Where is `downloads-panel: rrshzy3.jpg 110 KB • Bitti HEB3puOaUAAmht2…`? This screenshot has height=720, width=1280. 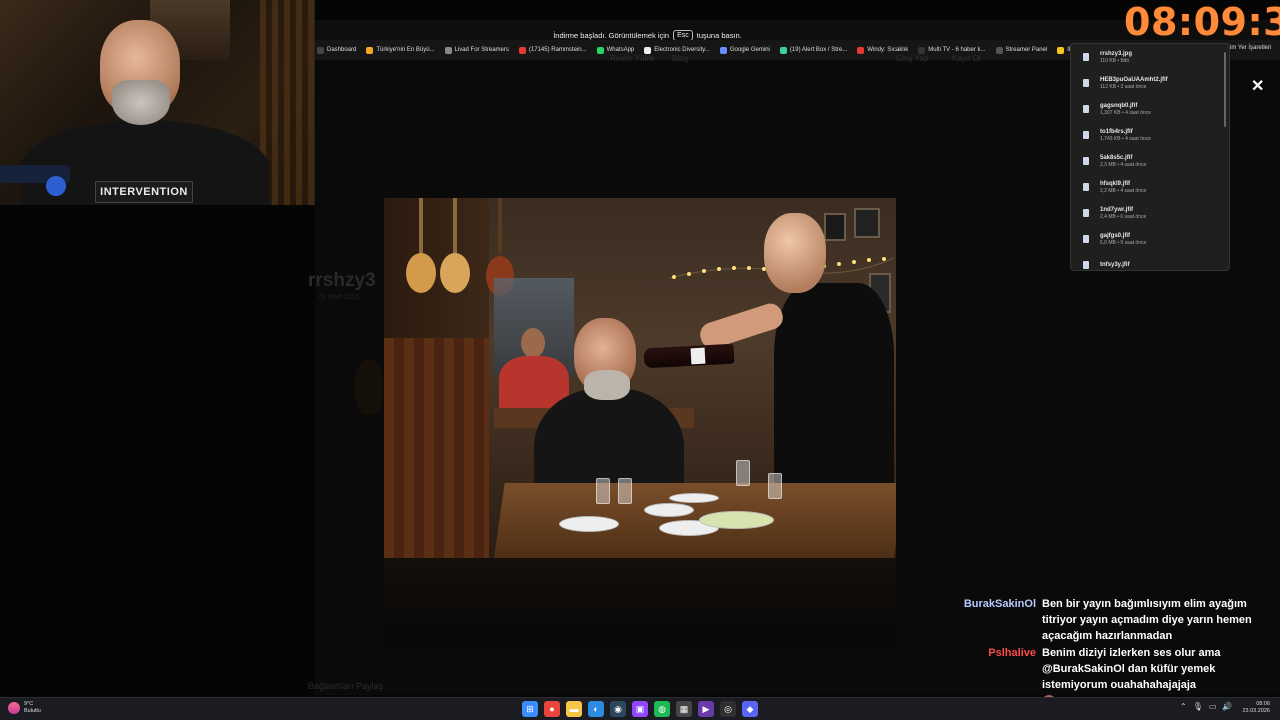 downloads-panel: rrshzy3.jpg 110 KB • Bitti HEB3puOaUAAmht2… is located at coordinates (1150, 157).